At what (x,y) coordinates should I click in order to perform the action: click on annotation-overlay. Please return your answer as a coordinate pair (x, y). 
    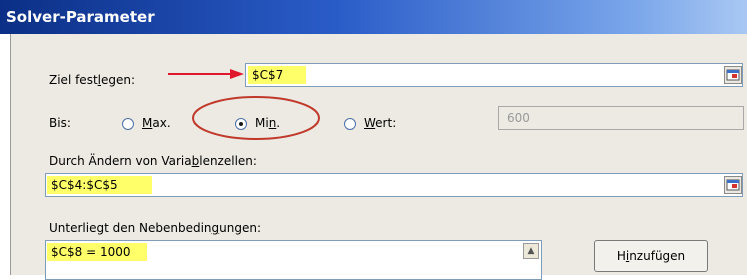
    Looking at the image, I should click on (244, 104).